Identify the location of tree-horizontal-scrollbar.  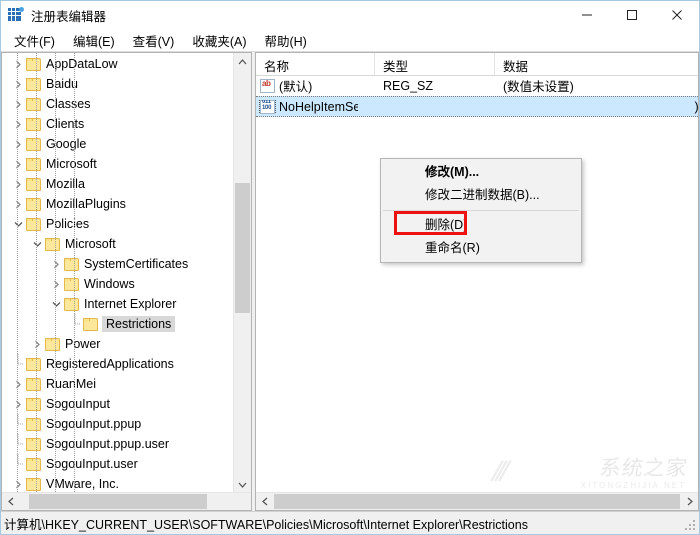
(126, 501).